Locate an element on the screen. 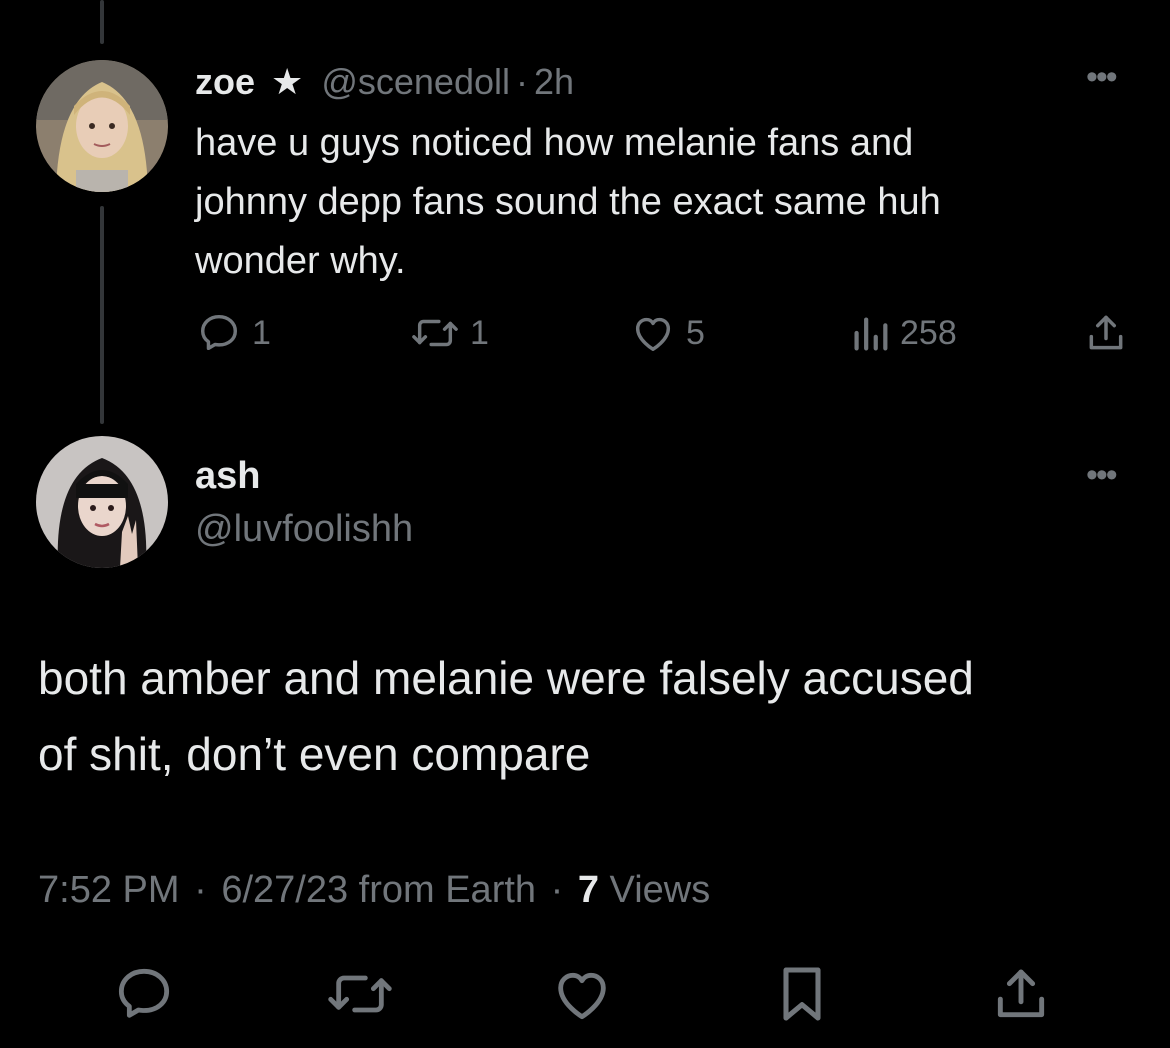  avatar-zoe is located at coordinates (102, 126).